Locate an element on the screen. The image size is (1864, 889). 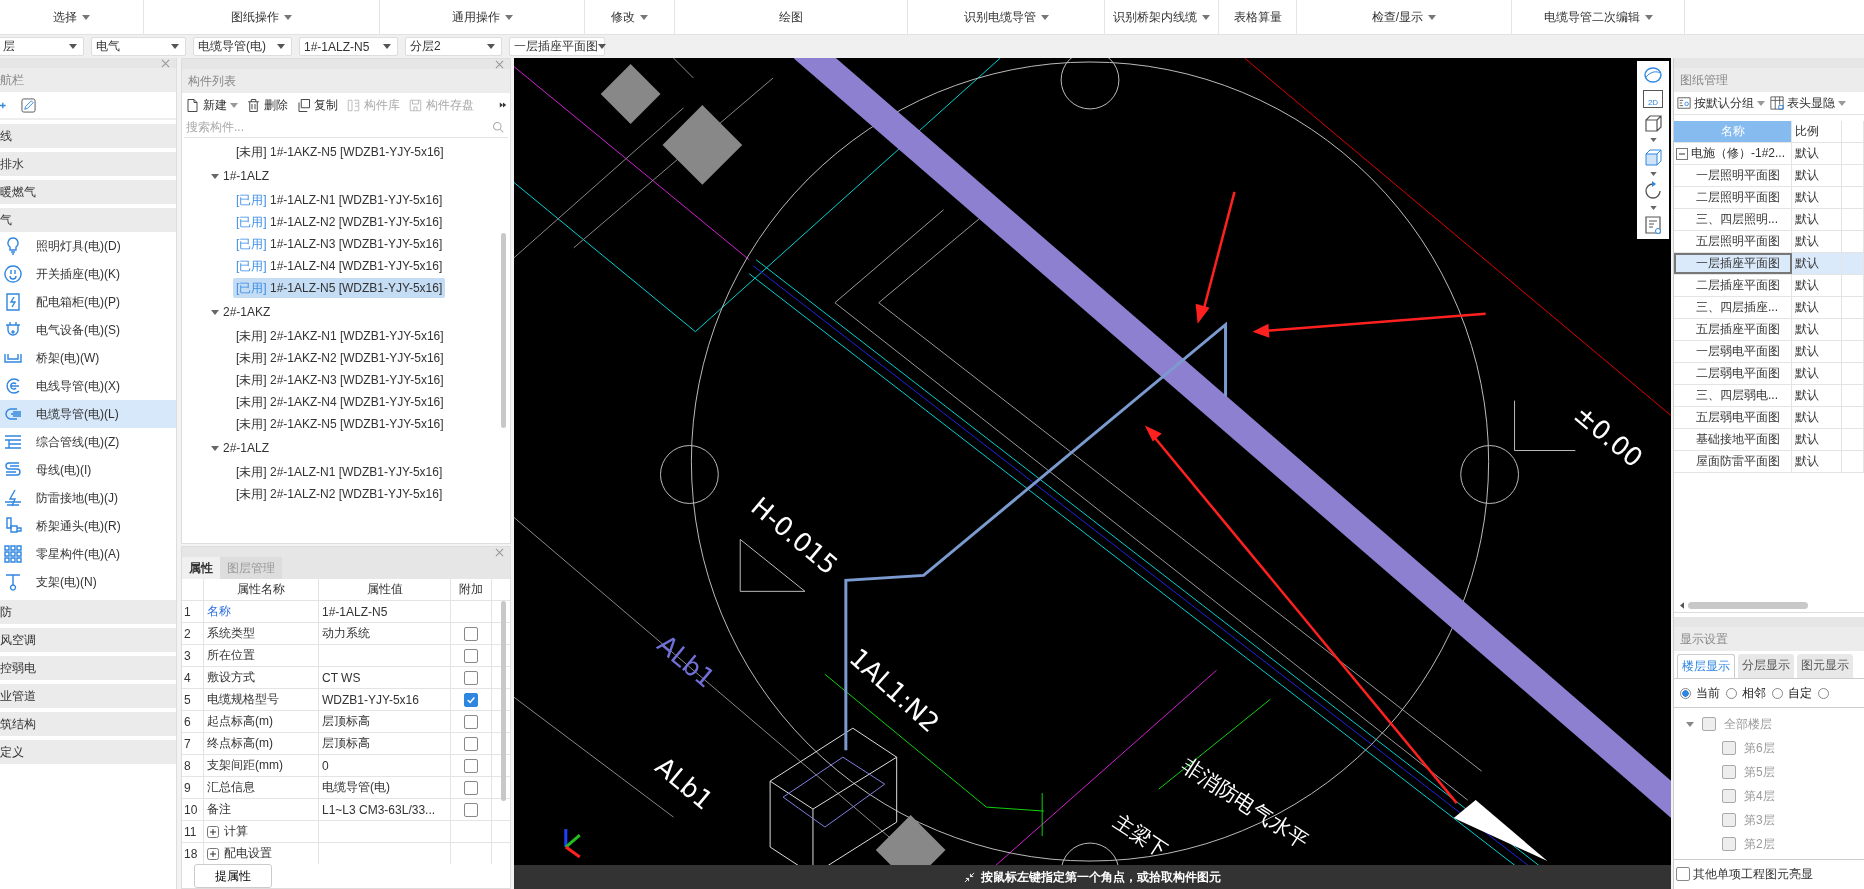
menu-item: 识别桥架内线缆 is located at coordinates (1162, 17).